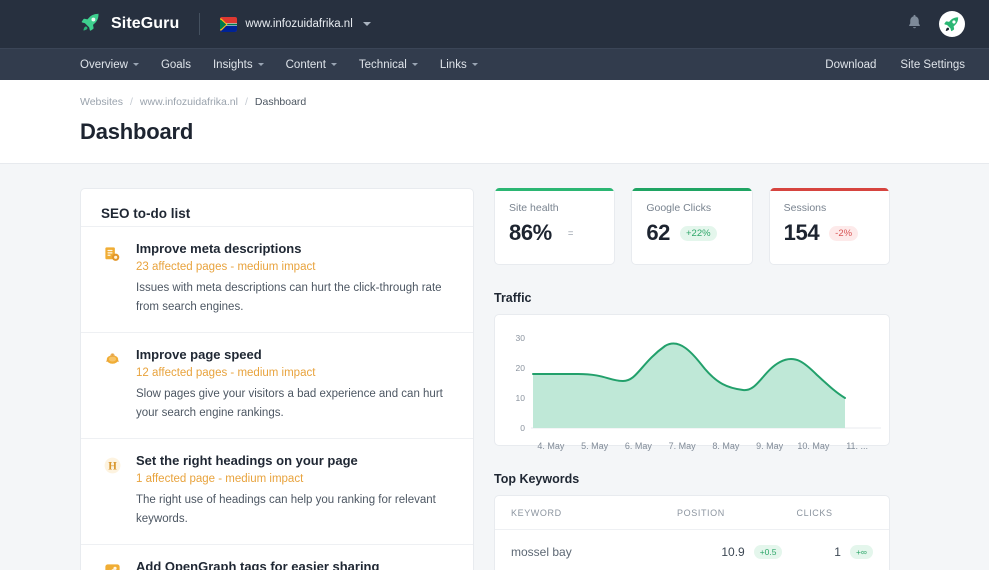 The image size is (989, 570). I want to click on breadcrumb-site: www.infozuidafrika.nl, so click(189, 102).